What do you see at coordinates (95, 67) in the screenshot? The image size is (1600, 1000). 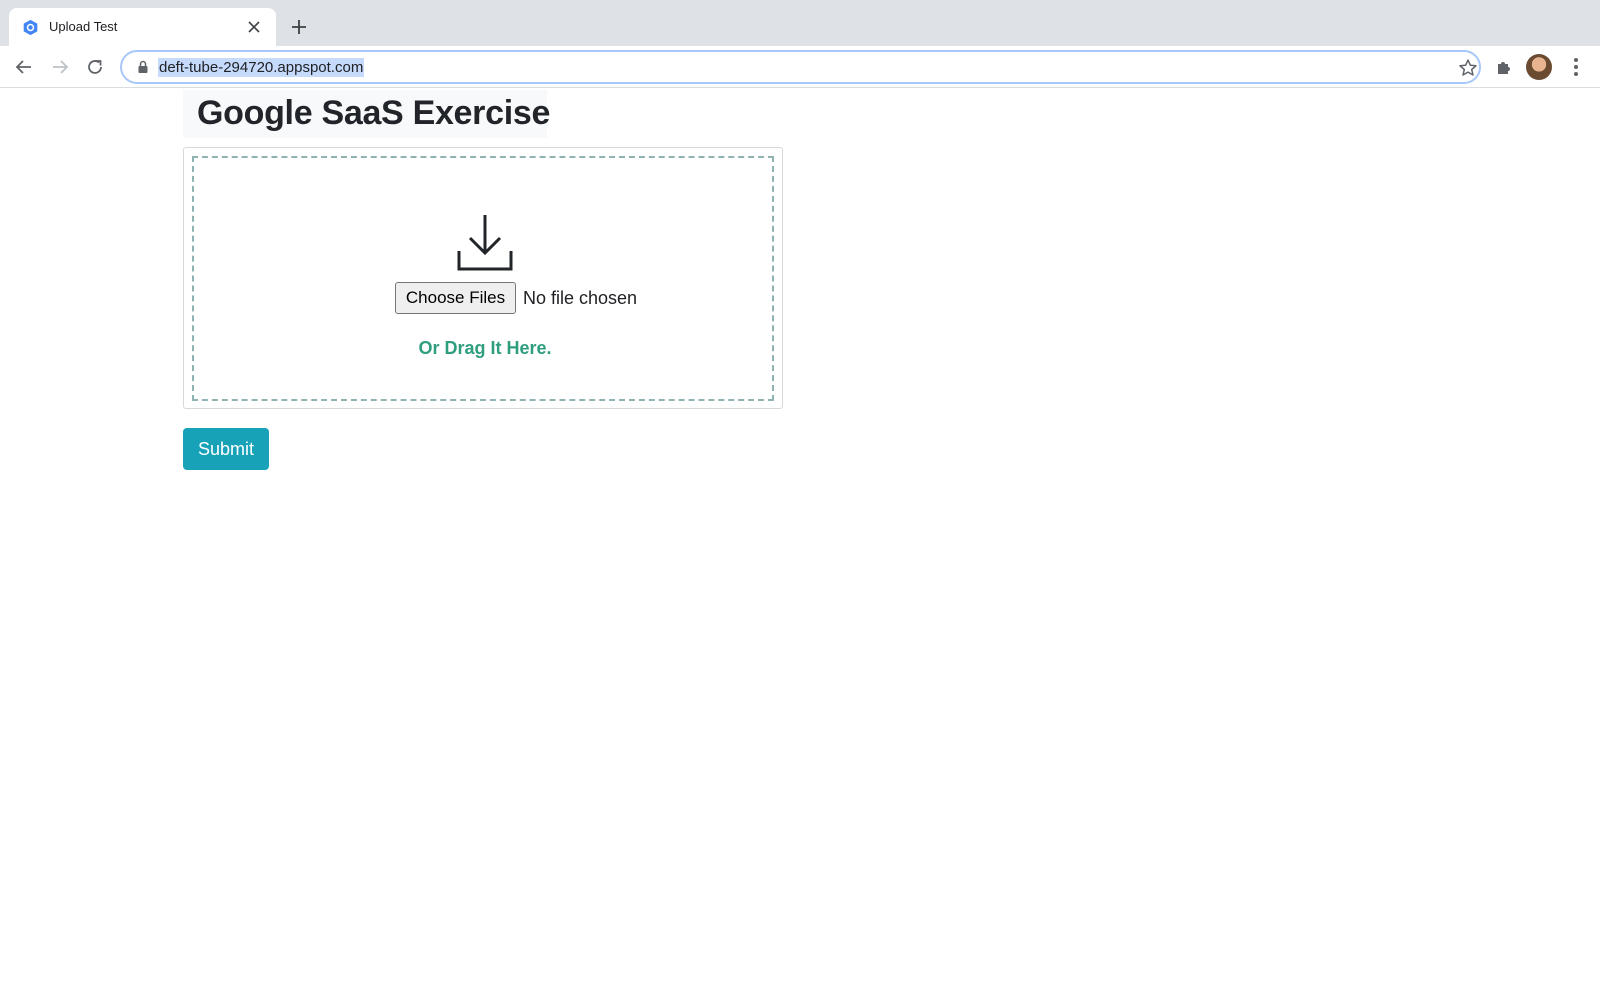 I see `reload-icon` at bounding box center [95, 67].